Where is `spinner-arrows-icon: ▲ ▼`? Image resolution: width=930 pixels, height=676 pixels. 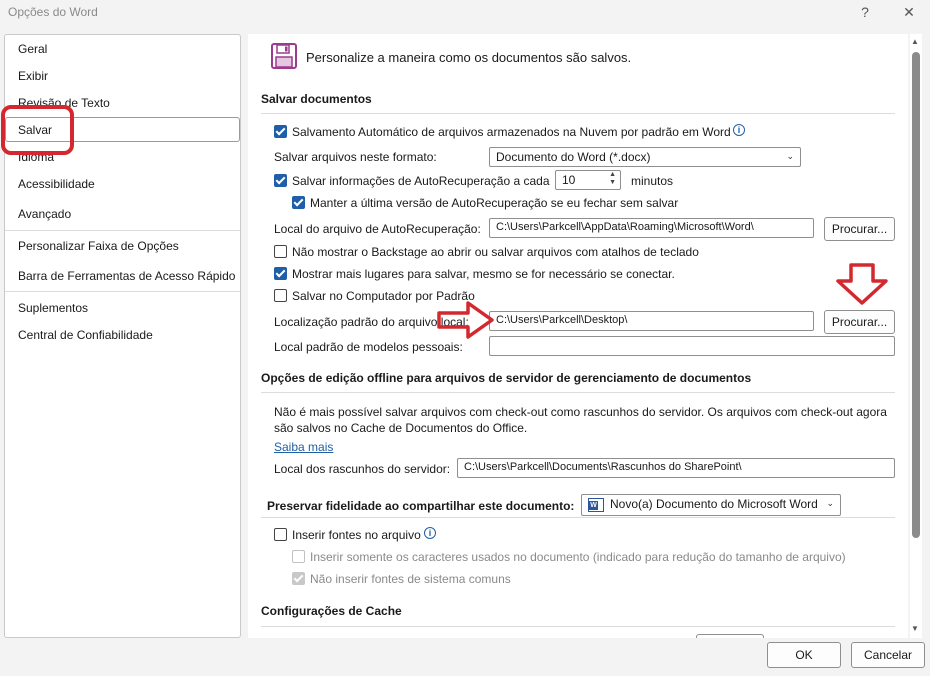
spinner-arrows-icon: ▲ ▼ is located at coordinates (612, 179).